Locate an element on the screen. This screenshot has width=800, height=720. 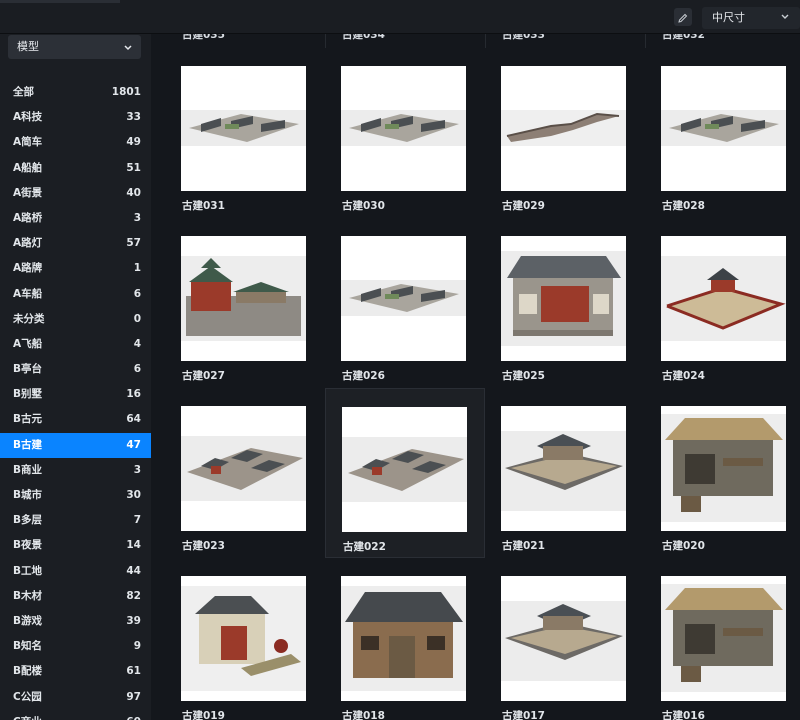
tab-indicator is located at coordinates (60, 1).